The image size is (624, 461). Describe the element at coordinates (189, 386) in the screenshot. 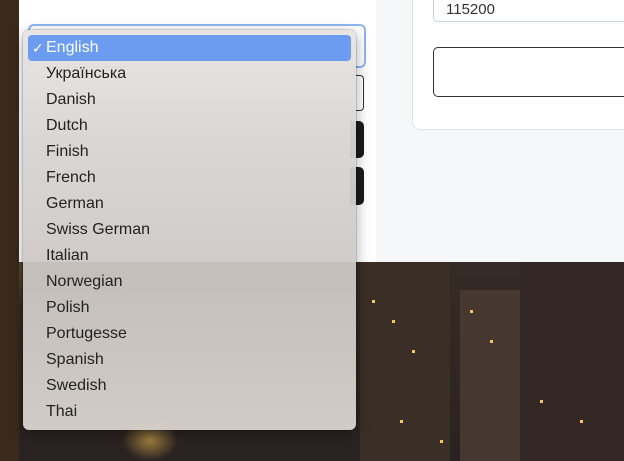

I see `language-option: Swedish` at that location.